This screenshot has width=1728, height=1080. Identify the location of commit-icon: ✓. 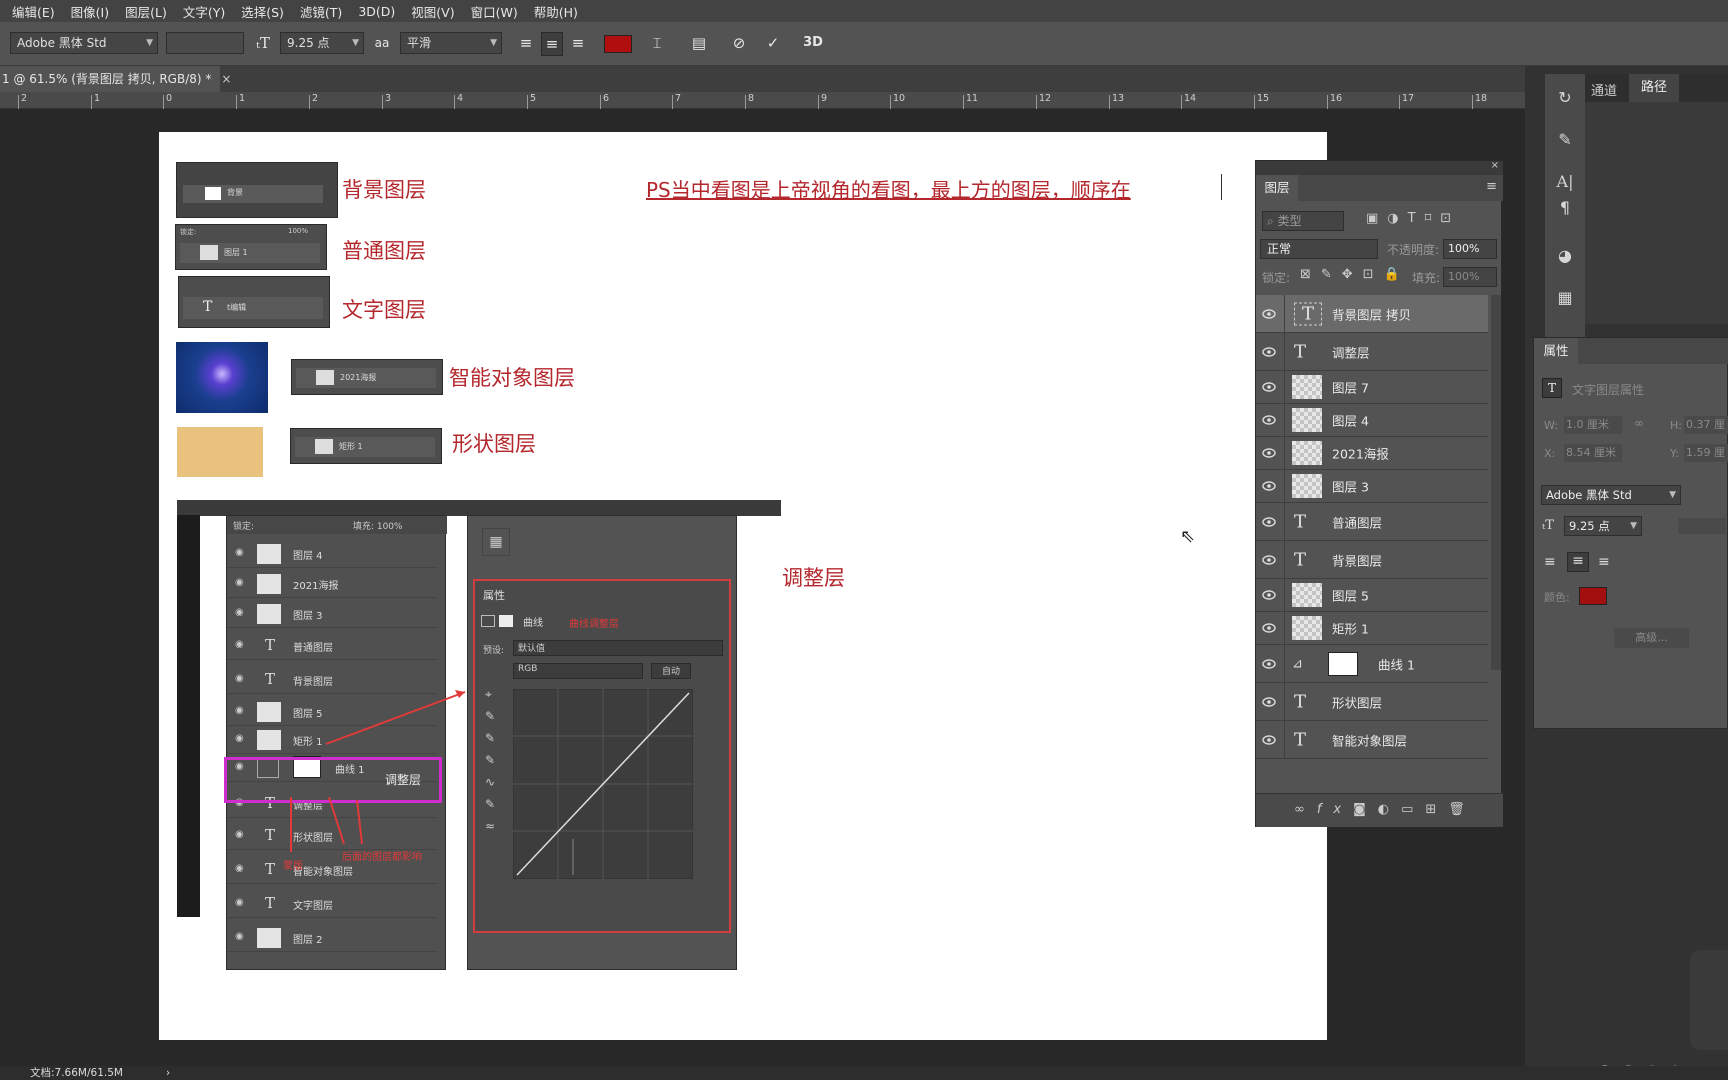
(773, 43).